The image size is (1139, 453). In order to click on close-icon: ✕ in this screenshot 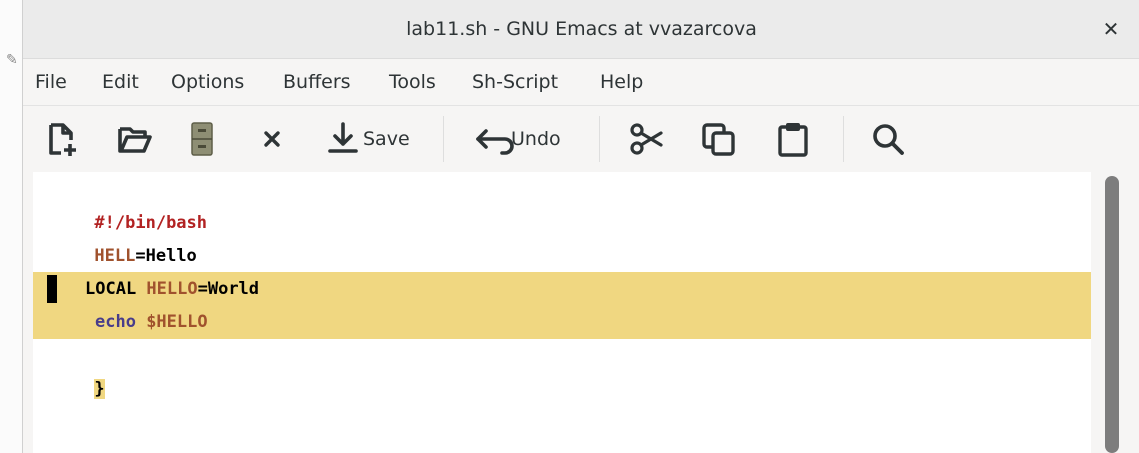, I will do `click(1111, 29)`.